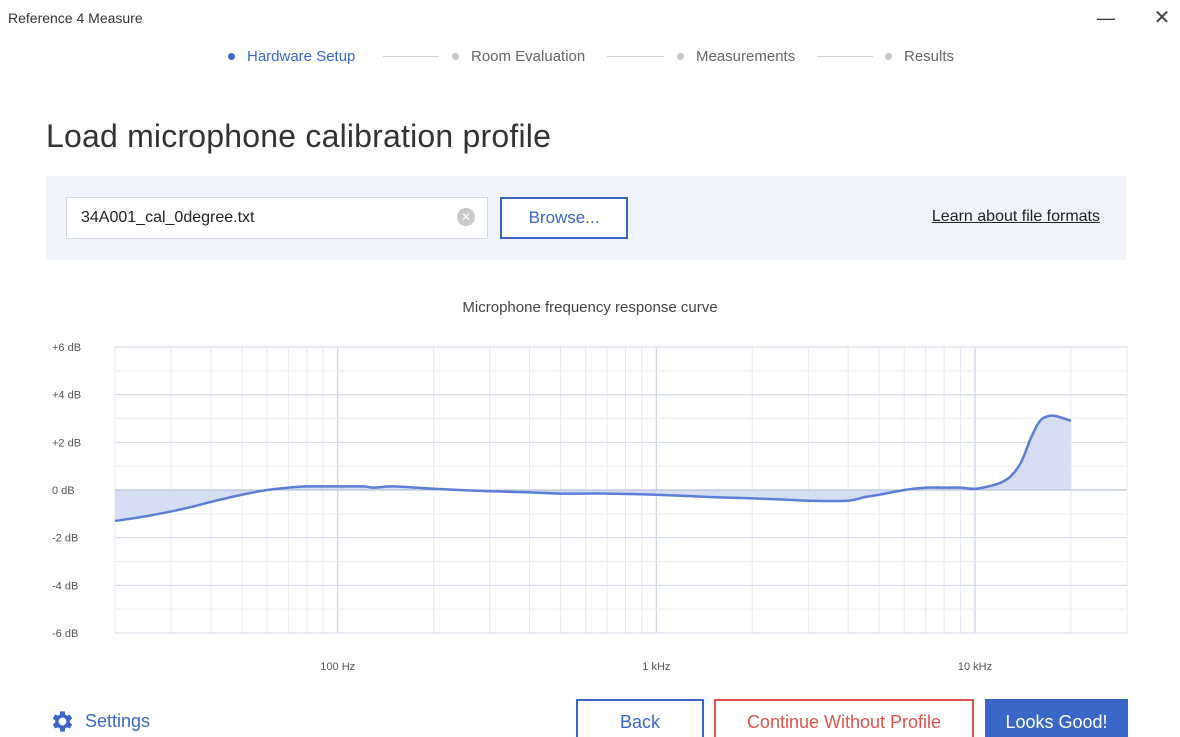 The height and width of the screenshot is (737, 1180). Describe the element at coordinates (656, 667) in the screenshot. I see `x-tick-label: 1 kHz` at that location.